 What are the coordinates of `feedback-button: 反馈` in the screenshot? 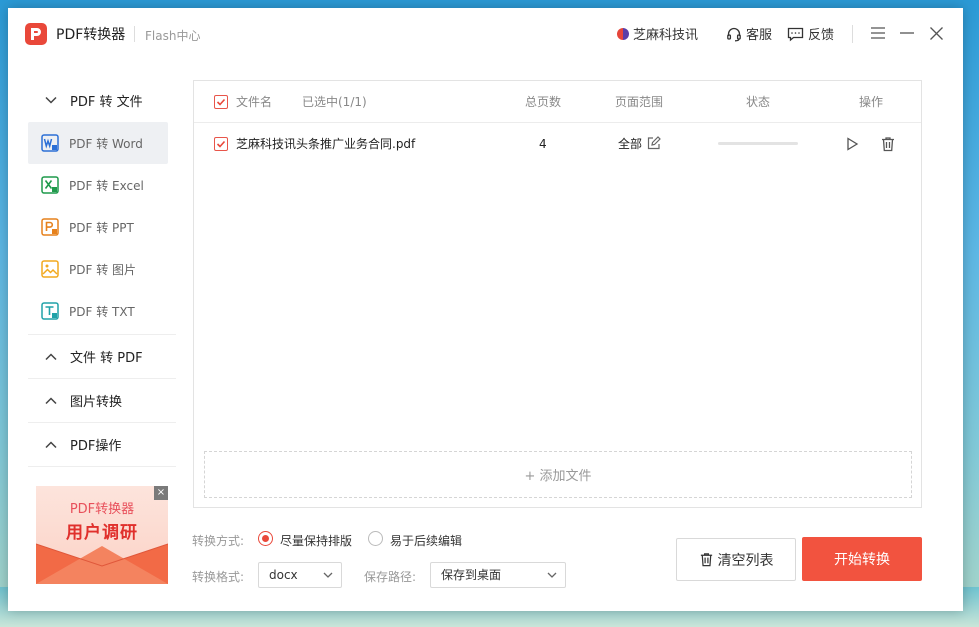 It's located at (810, 33).